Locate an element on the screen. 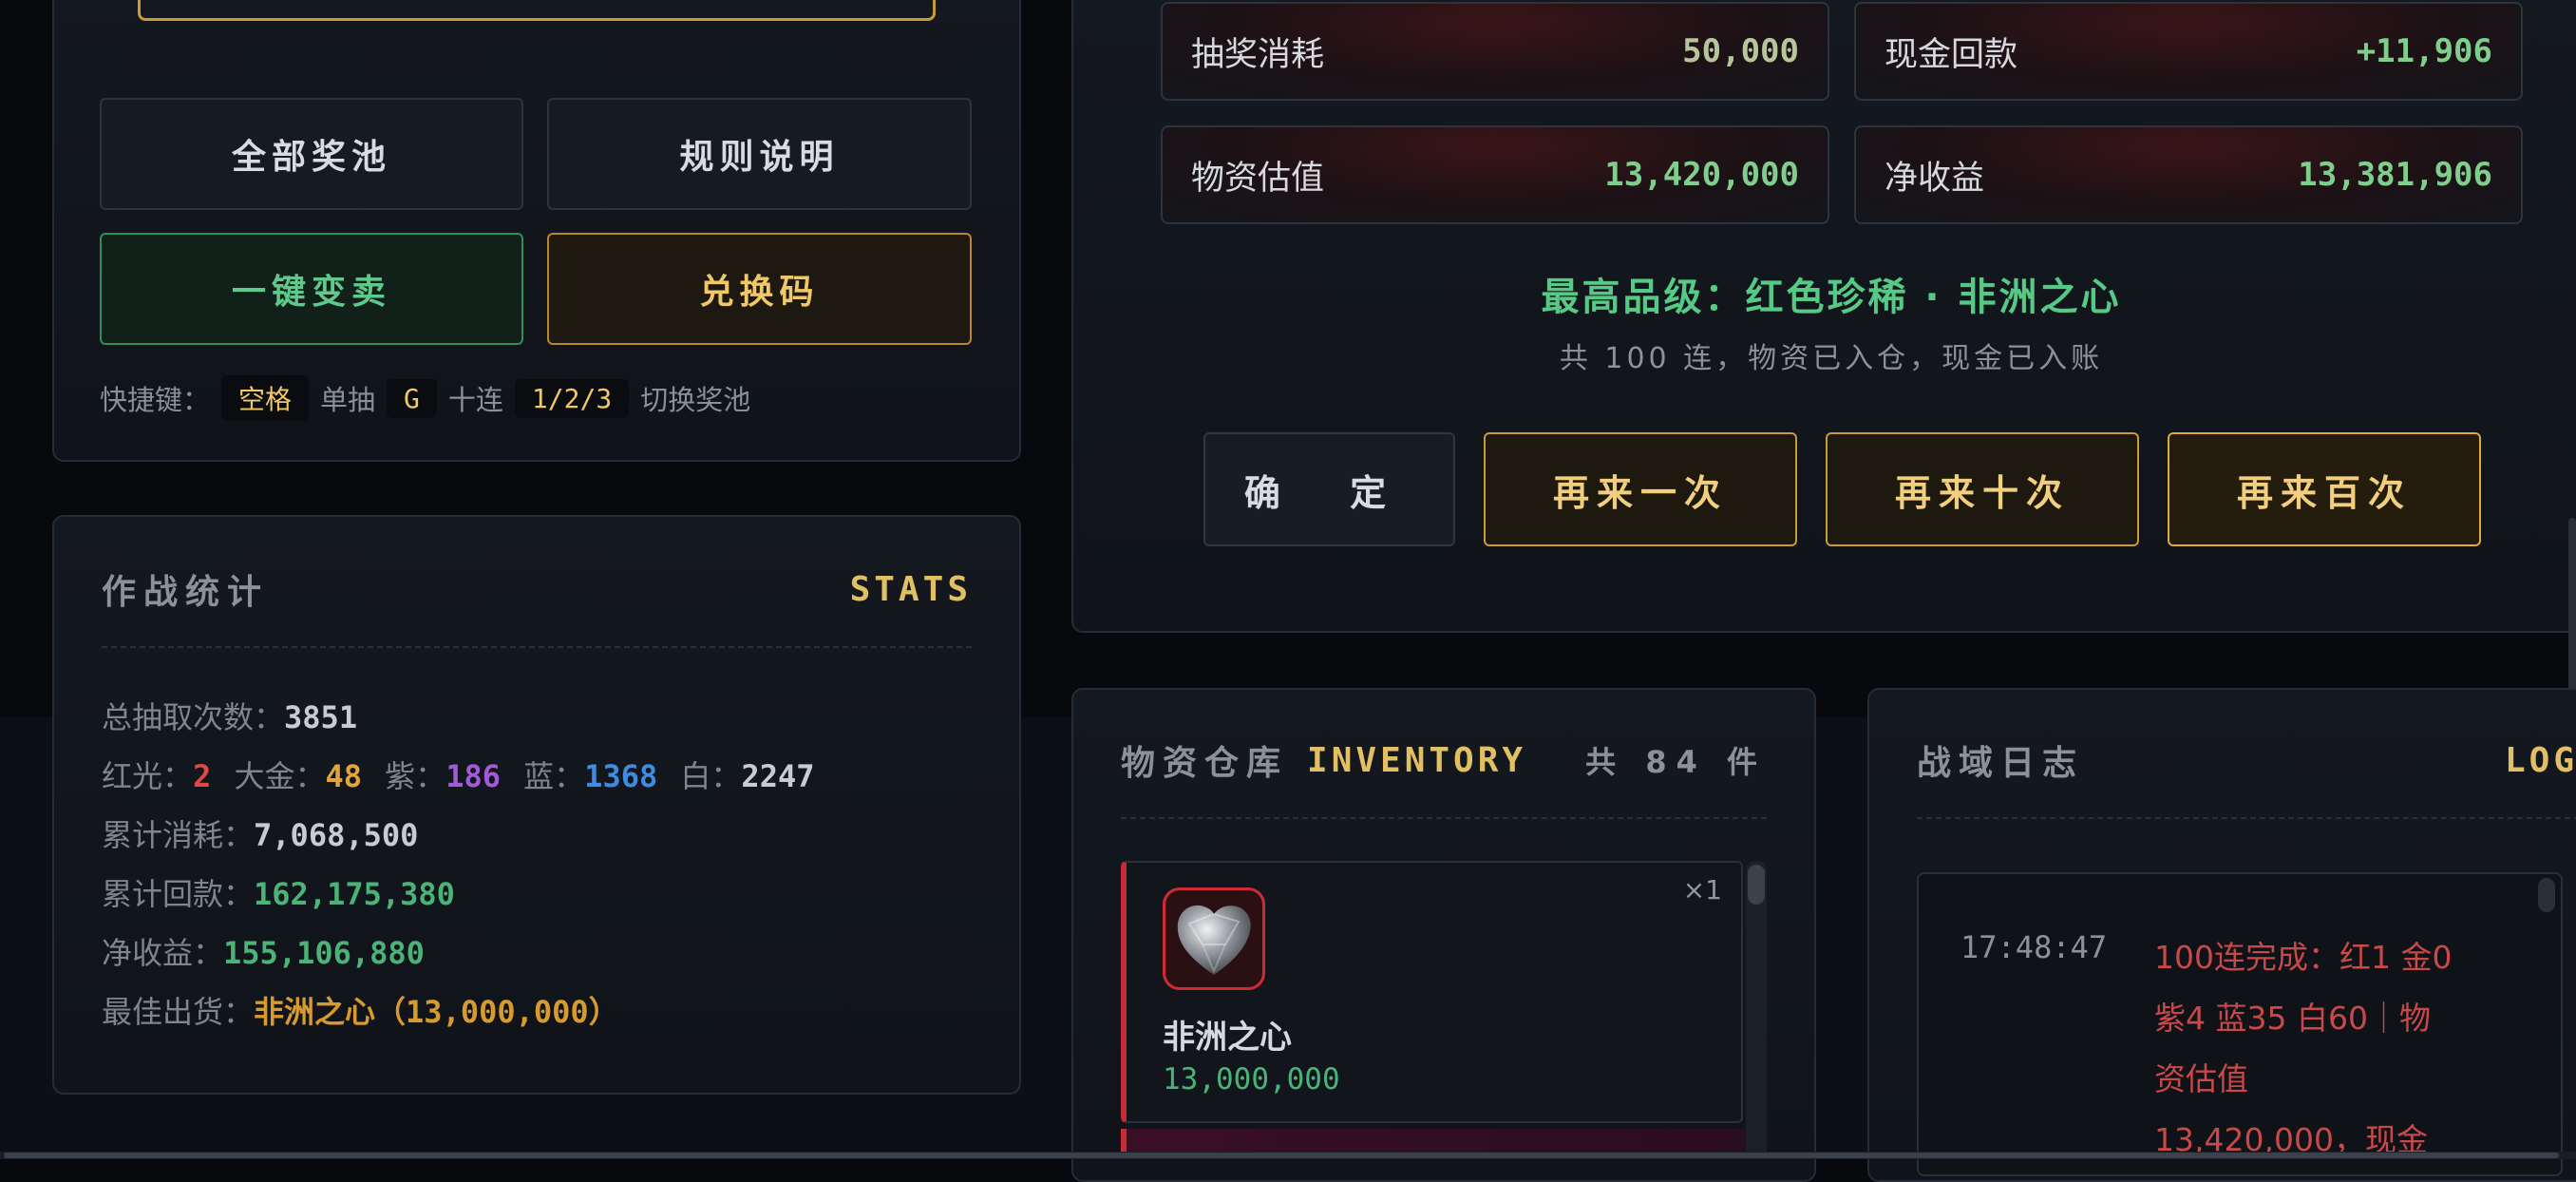  item-quantity: ×1 is located at coordinates (1702, 890).